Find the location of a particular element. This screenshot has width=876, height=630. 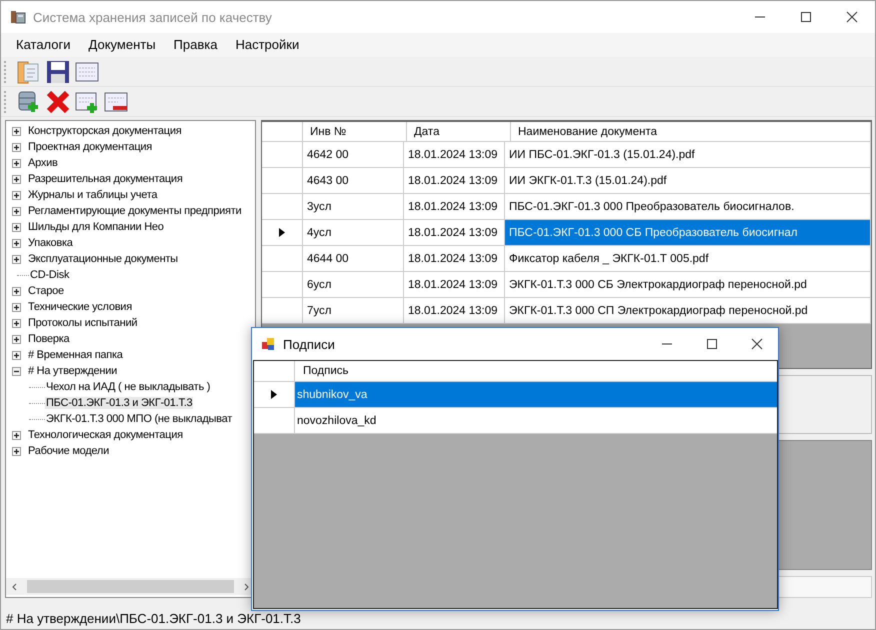

delete-icon is located at coordinates (58, 101).